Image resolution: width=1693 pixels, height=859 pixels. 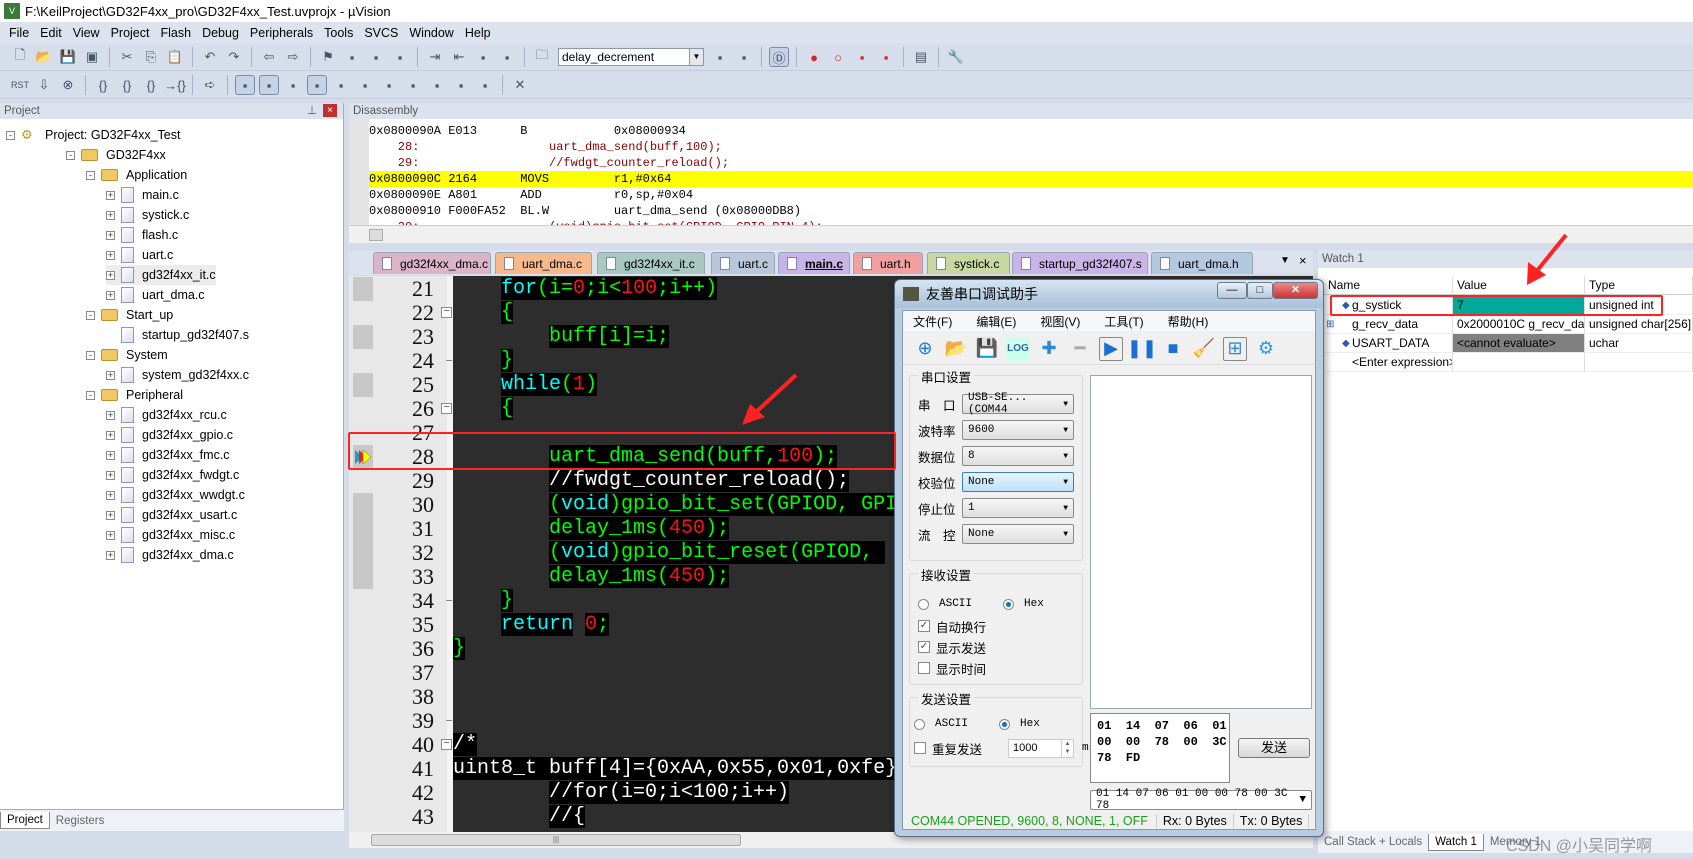 What do you see at coordinates (996, 321) in the screenshot?
I see `dialog-menu-item: 编辑(E)` at bounding box center [996, 321].